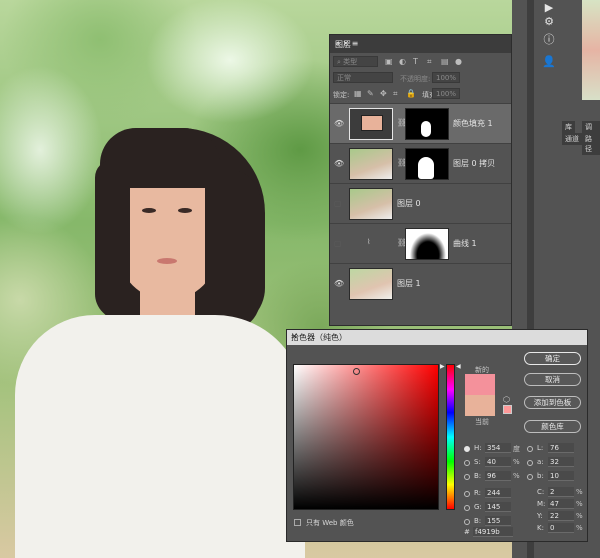 The width and height of the screenshot is (600, 558). What do you see at coordinates (445, 61) in the screenshot?
I see `smart-filter-icon: ▤` at bounding box center [445, 61].